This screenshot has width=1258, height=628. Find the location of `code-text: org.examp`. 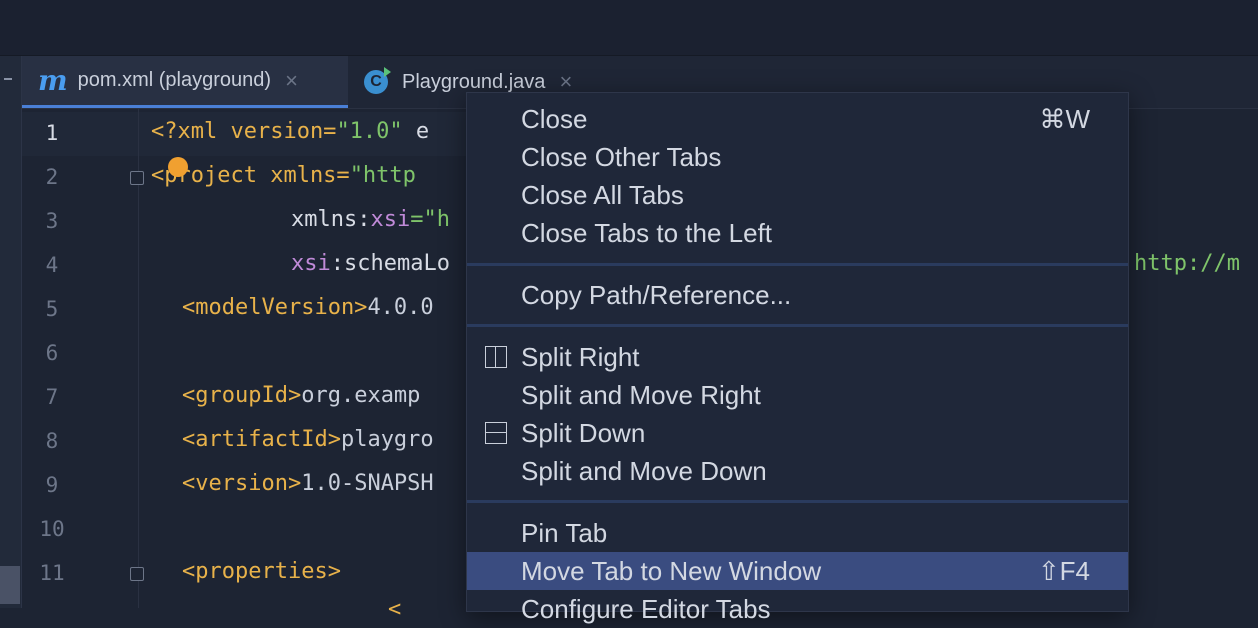

code-text: org.examp is located at coordinates (361, 395).